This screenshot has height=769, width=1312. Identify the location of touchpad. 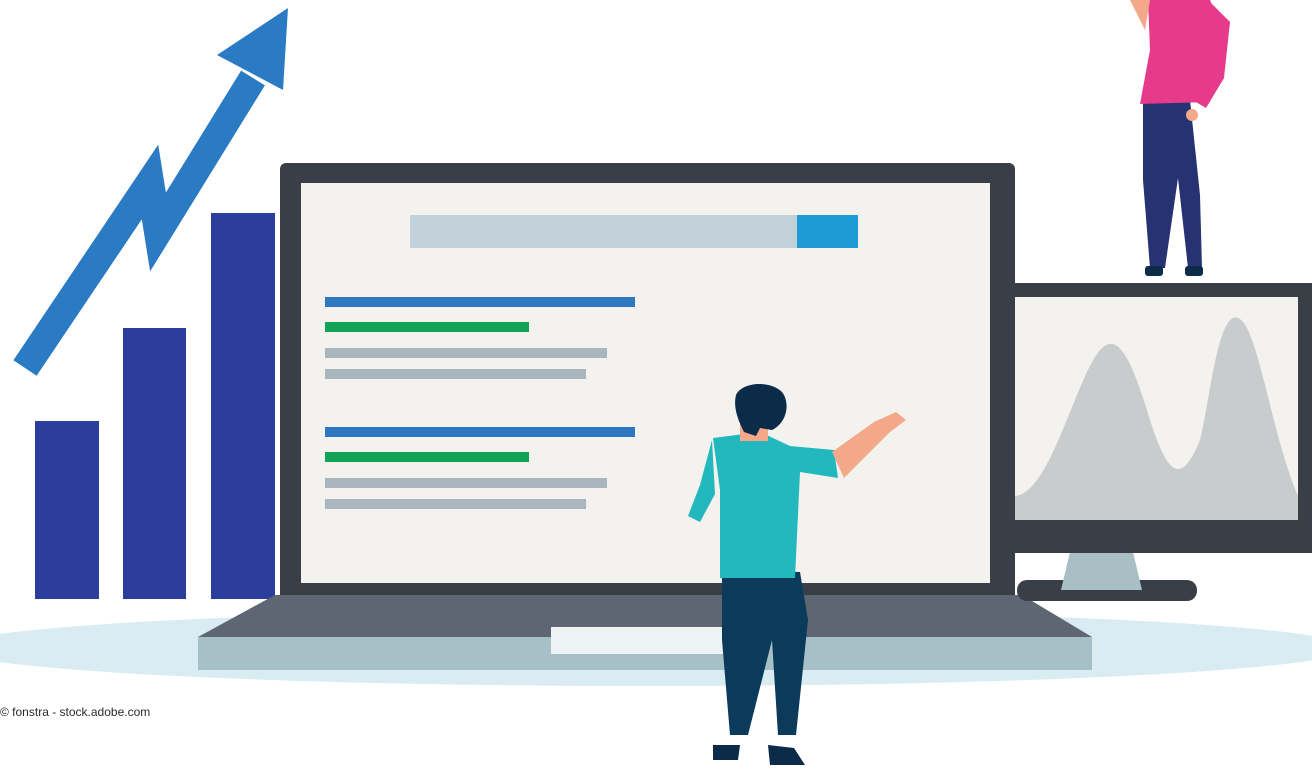
(646, 640).